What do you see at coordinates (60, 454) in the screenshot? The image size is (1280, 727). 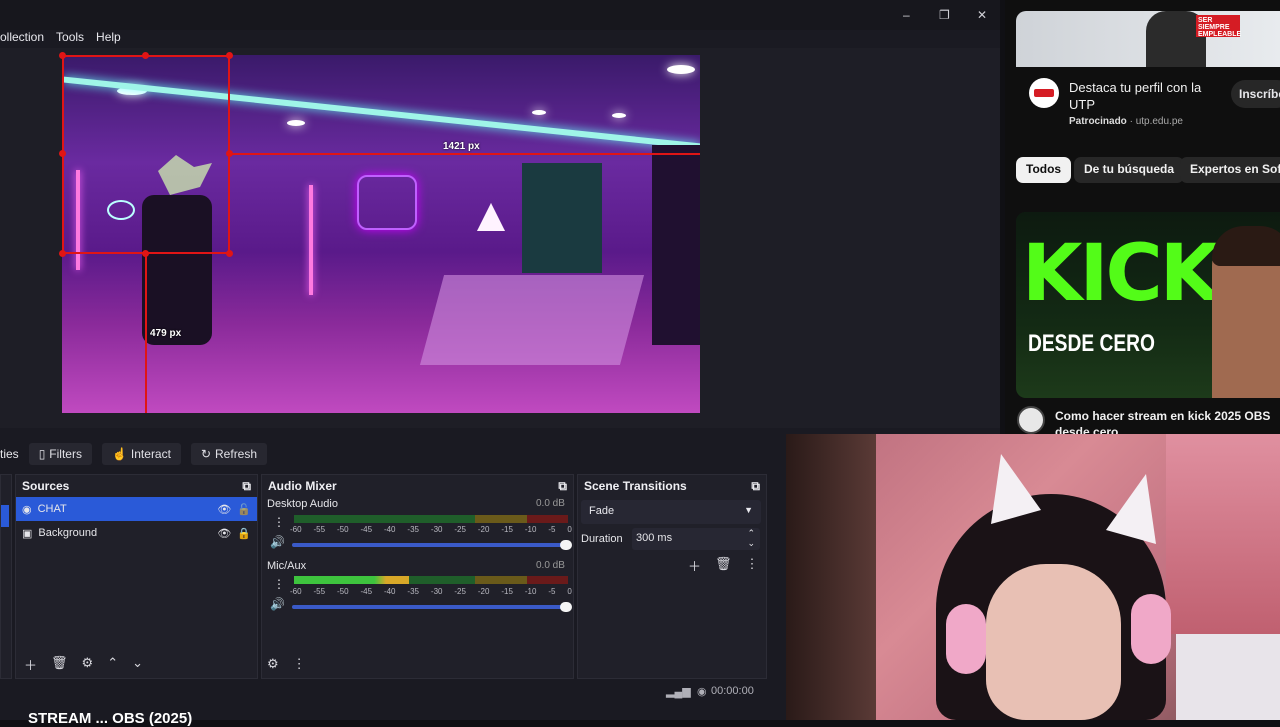 I see `filters-button: ▯ Filters` at bounding box center [60, 454].